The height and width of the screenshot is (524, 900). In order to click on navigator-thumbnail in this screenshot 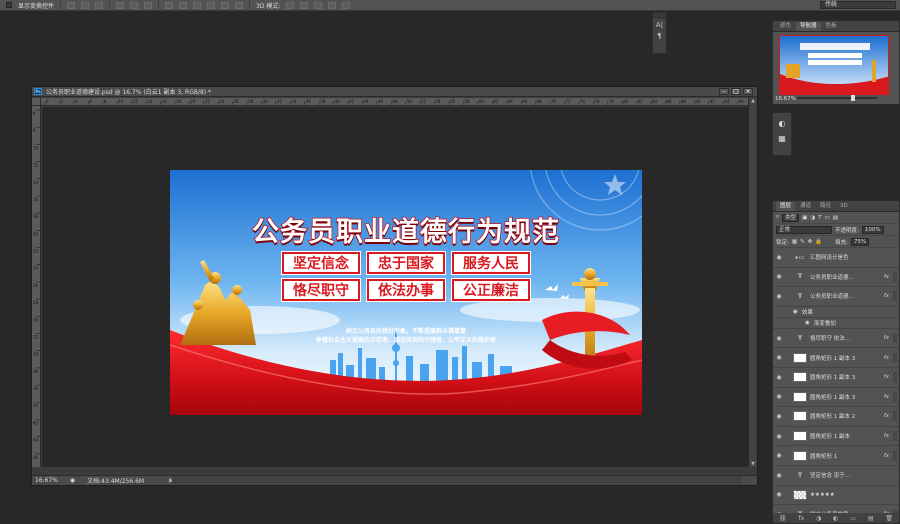, I will do `click(834, 65)`.